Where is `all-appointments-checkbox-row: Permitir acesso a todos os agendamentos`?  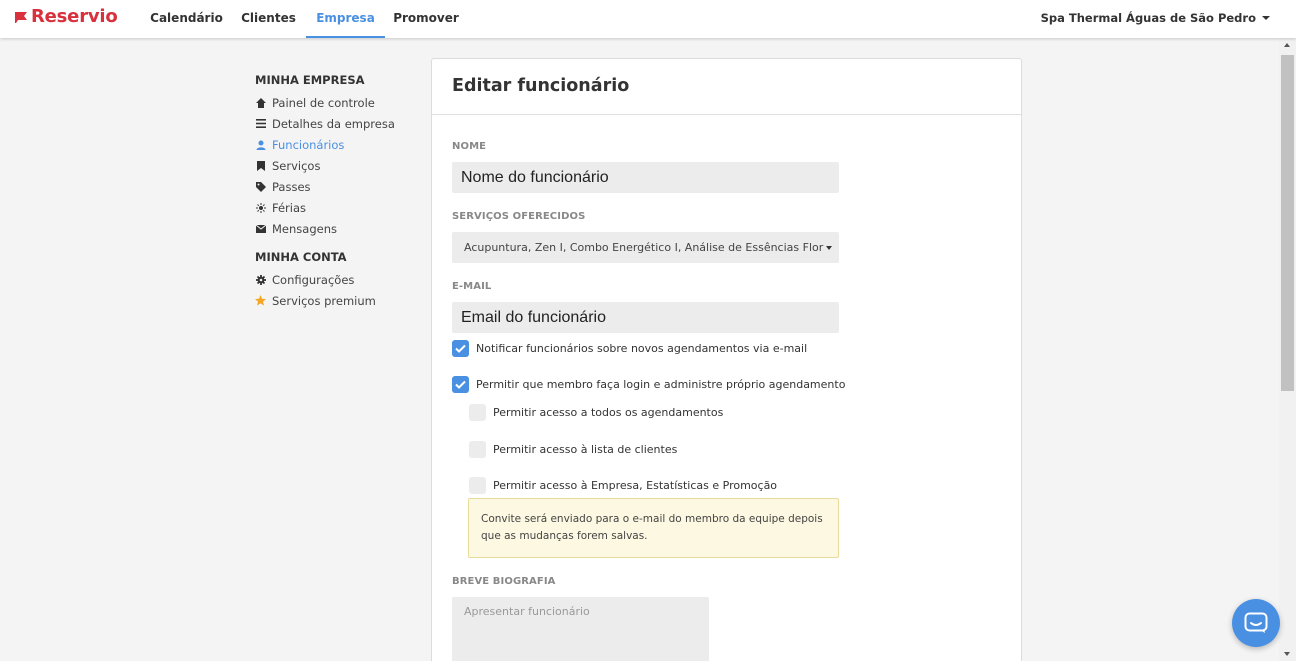 all-appointments-checkbox-row: Permitir acesso a todos os agendamentos is located at coordinates (596, 412).